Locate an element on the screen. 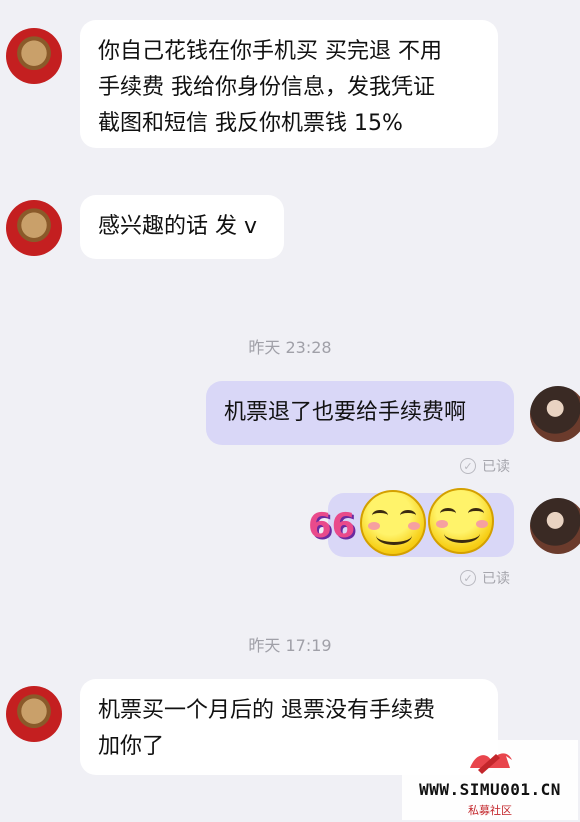 The height and width of the screenshot is (822, 580). message-line: 机票买一个月后的 退票没有手续费 is located at coordinates (266, 710).